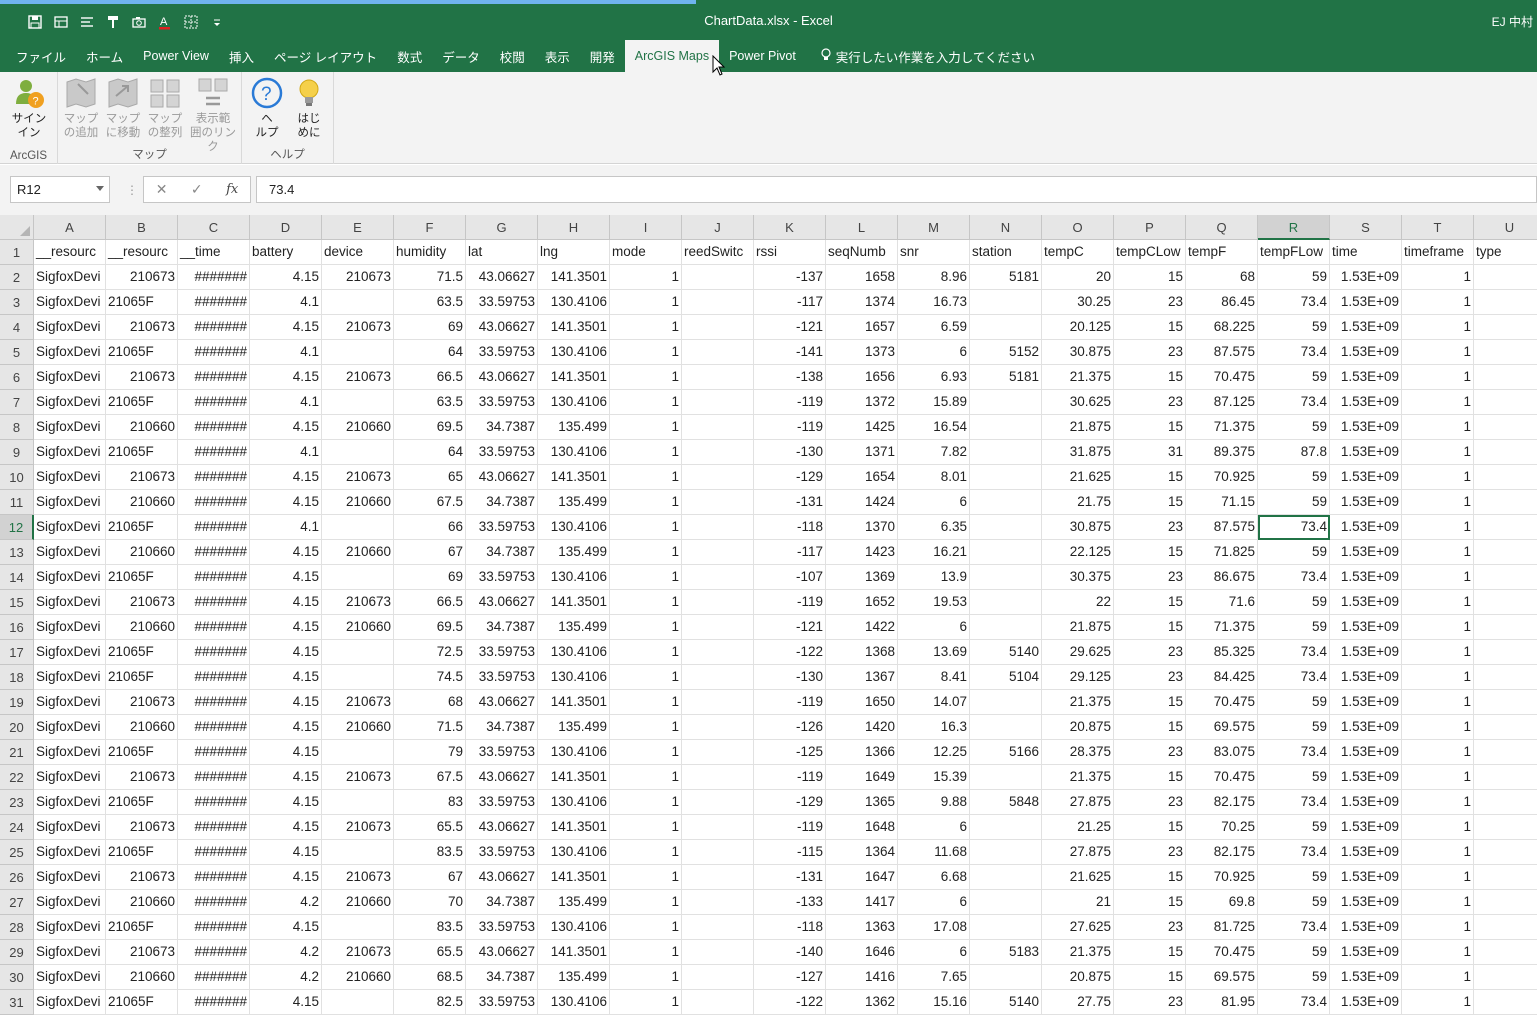 The width and height of the screenshot is (1537, 1018). What do you see at coordinates (646, 227) in the screenshot?
I see `column-header-I: I` at bounding box center [646, 227].